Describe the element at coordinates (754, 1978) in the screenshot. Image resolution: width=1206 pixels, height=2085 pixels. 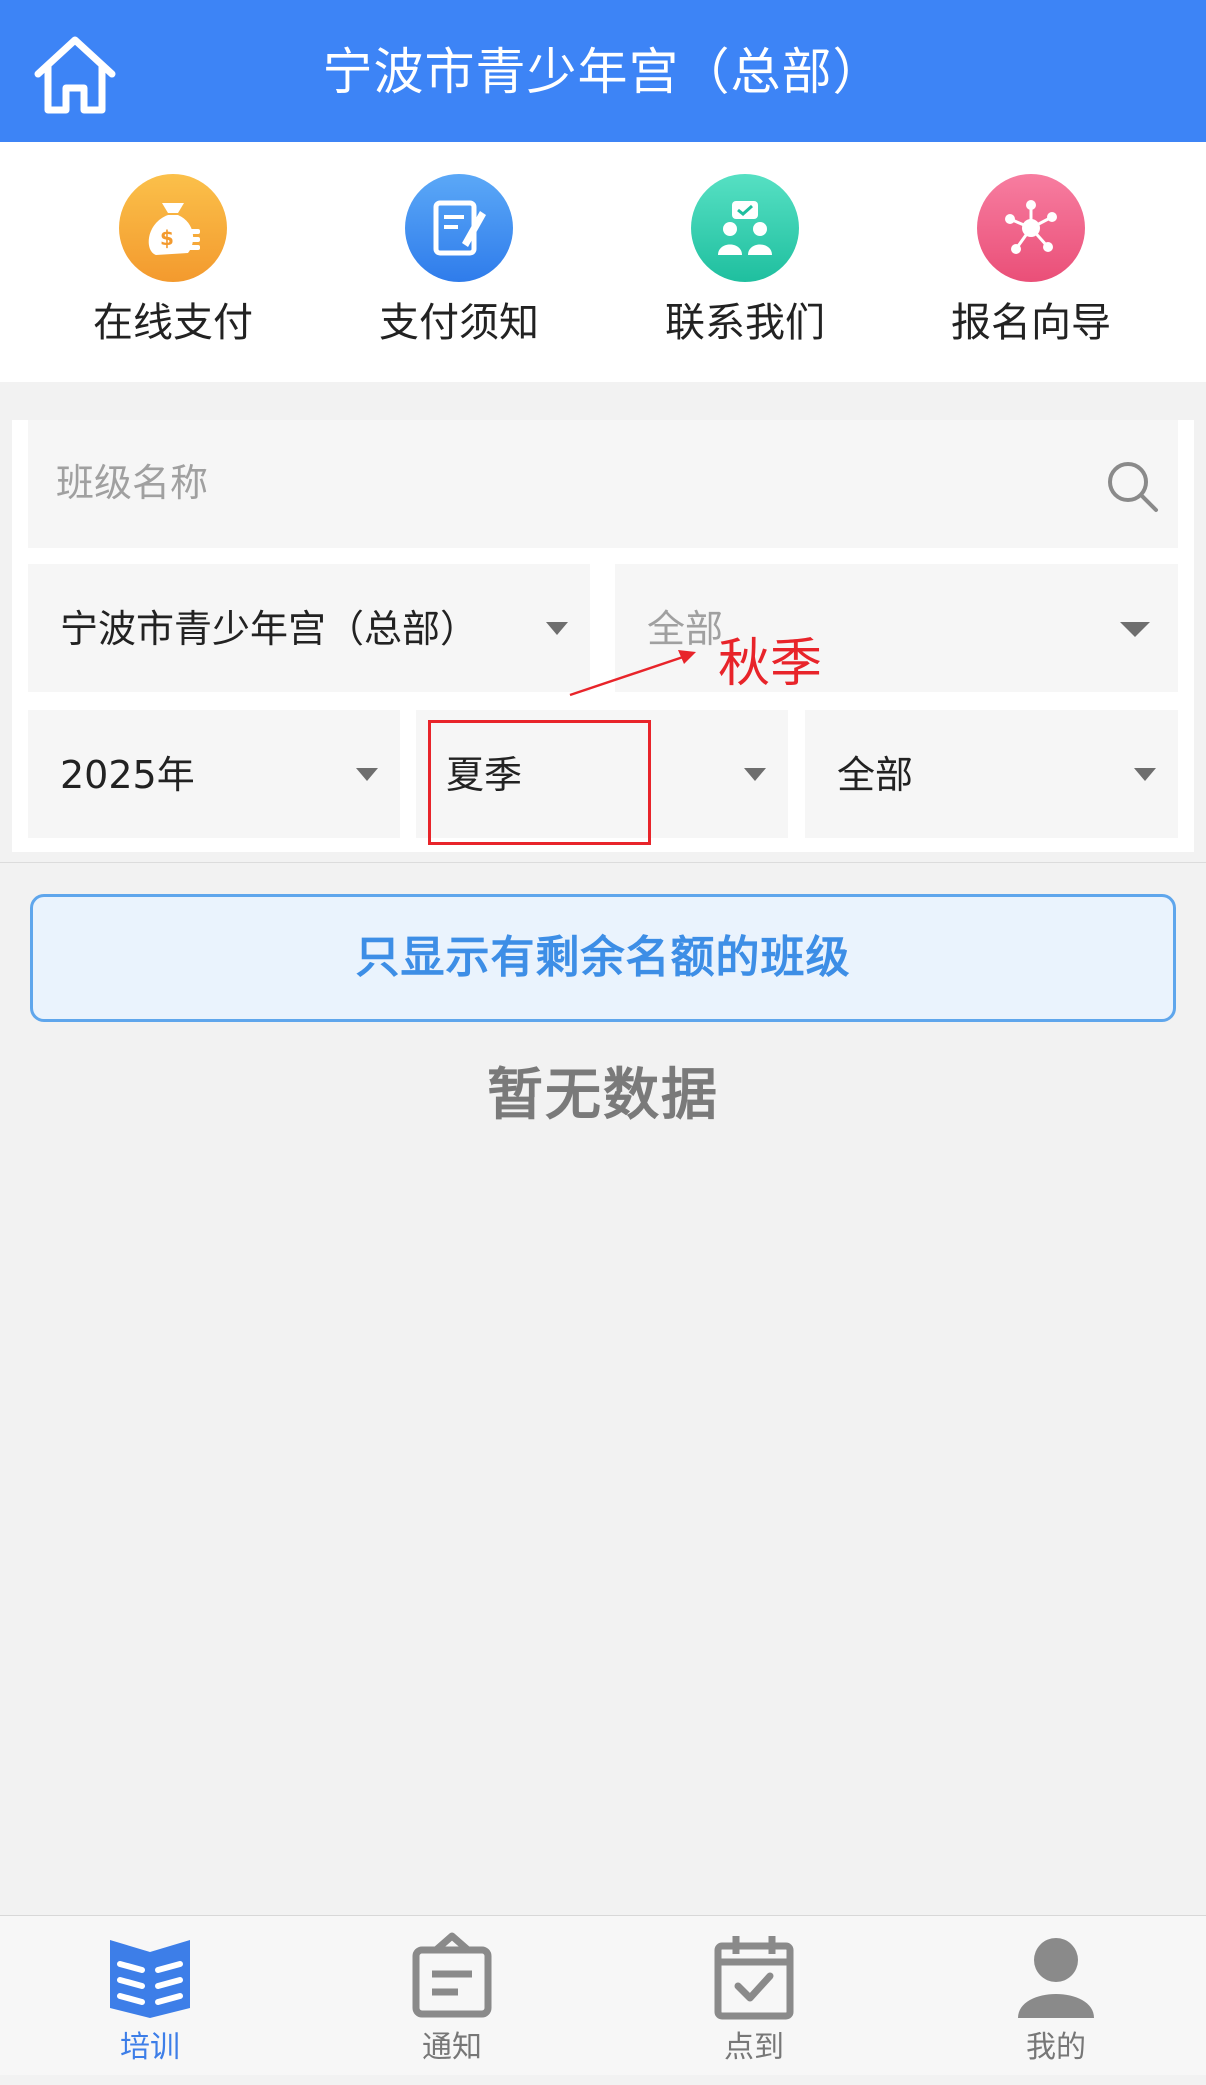
I see `calendar-check-icon` at that location.